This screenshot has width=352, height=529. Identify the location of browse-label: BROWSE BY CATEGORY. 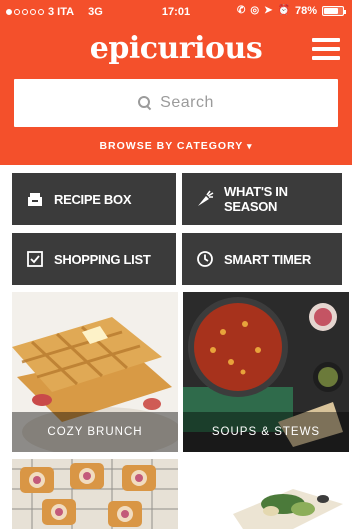
(171, 146).